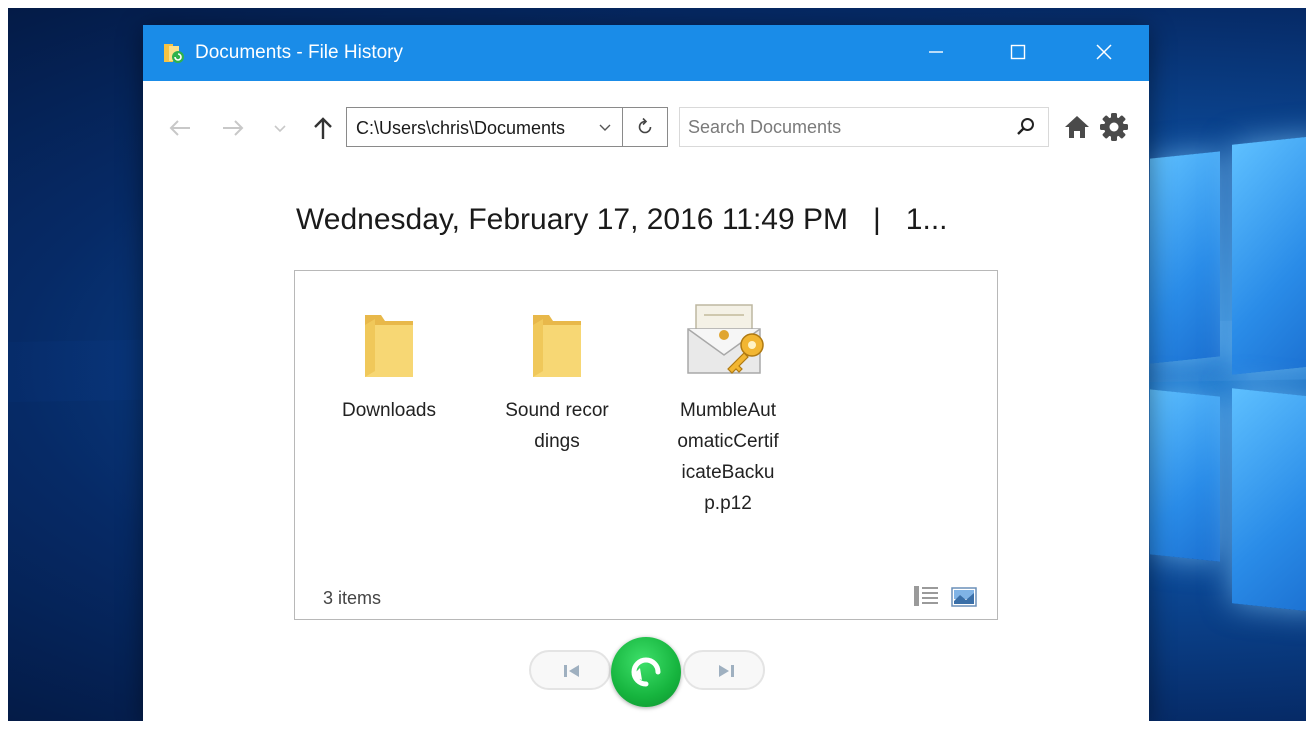 This screenshot has height=731, width=1314. I want to click on restore-icon, so click(646, 672).